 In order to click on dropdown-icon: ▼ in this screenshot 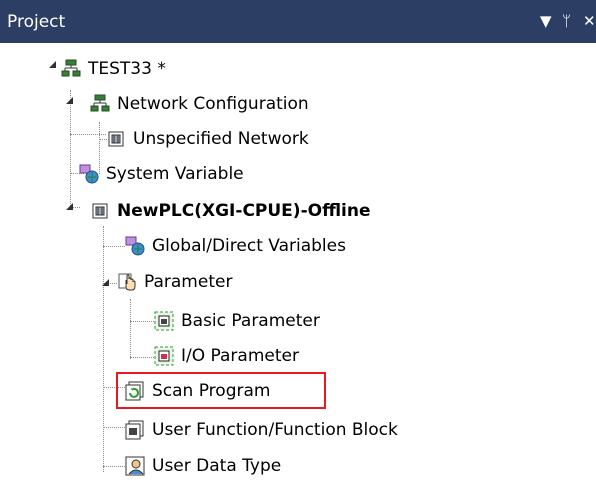, I will do `click(546, 21)`.